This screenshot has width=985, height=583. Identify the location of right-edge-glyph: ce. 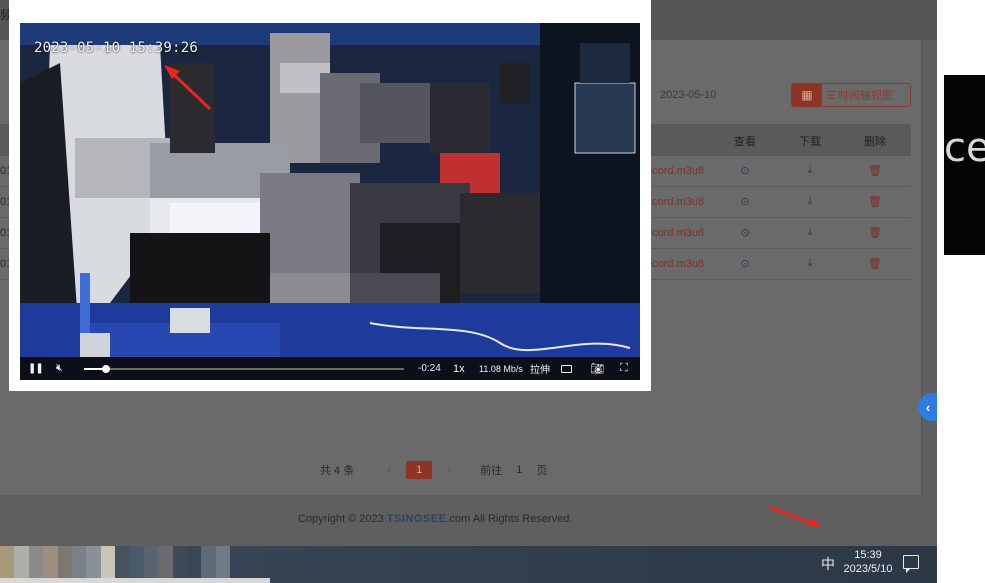
(964, 148).